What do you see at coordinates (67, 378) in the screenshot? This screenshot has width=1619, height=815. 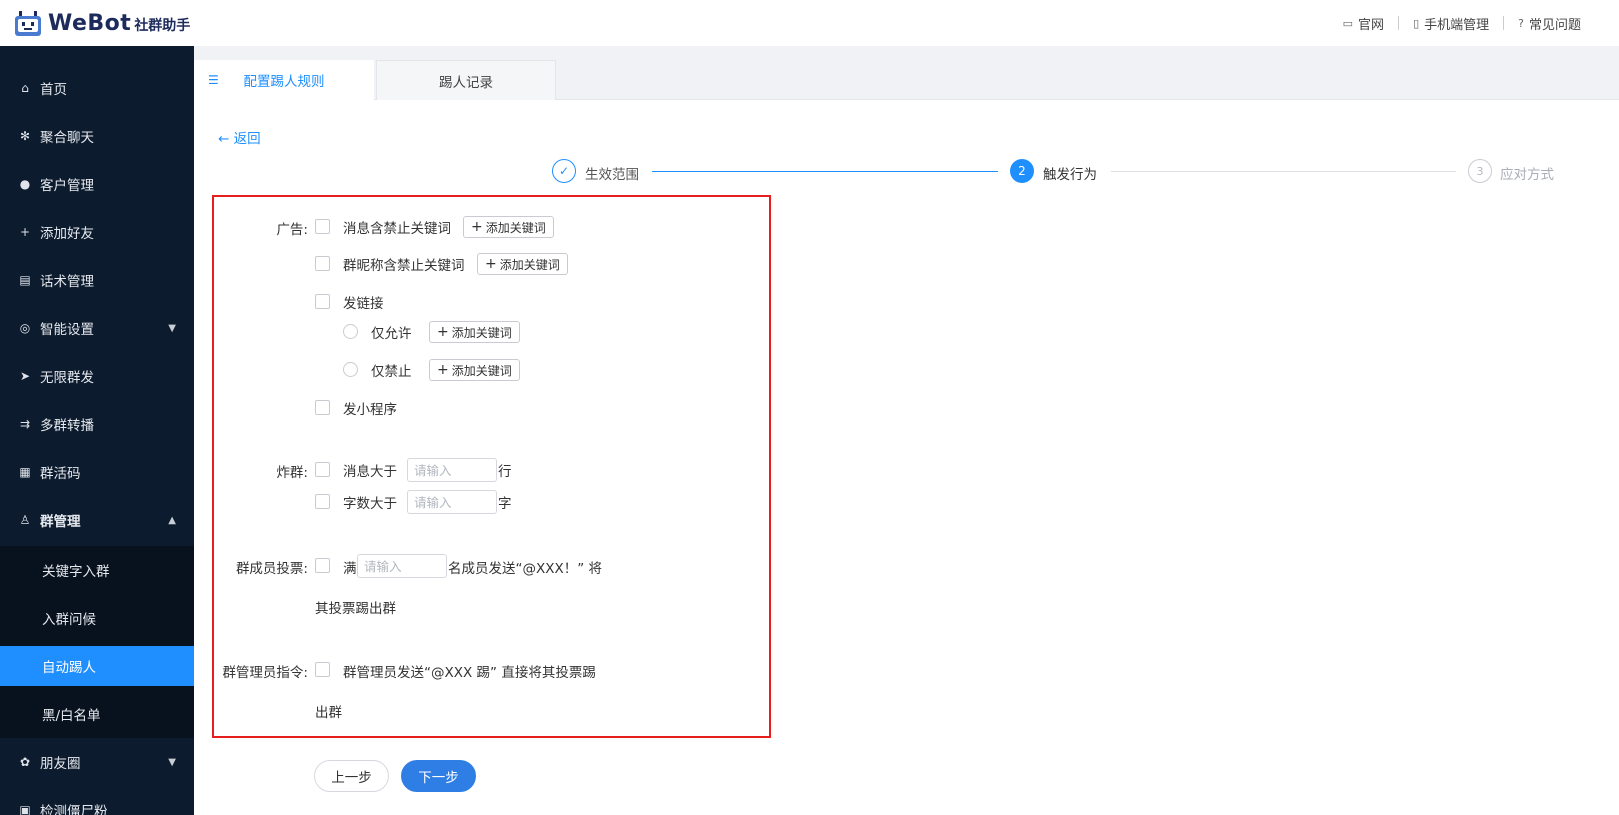 I see `sidebar-item-label: 无限群发` at bounding box center [67, 378].